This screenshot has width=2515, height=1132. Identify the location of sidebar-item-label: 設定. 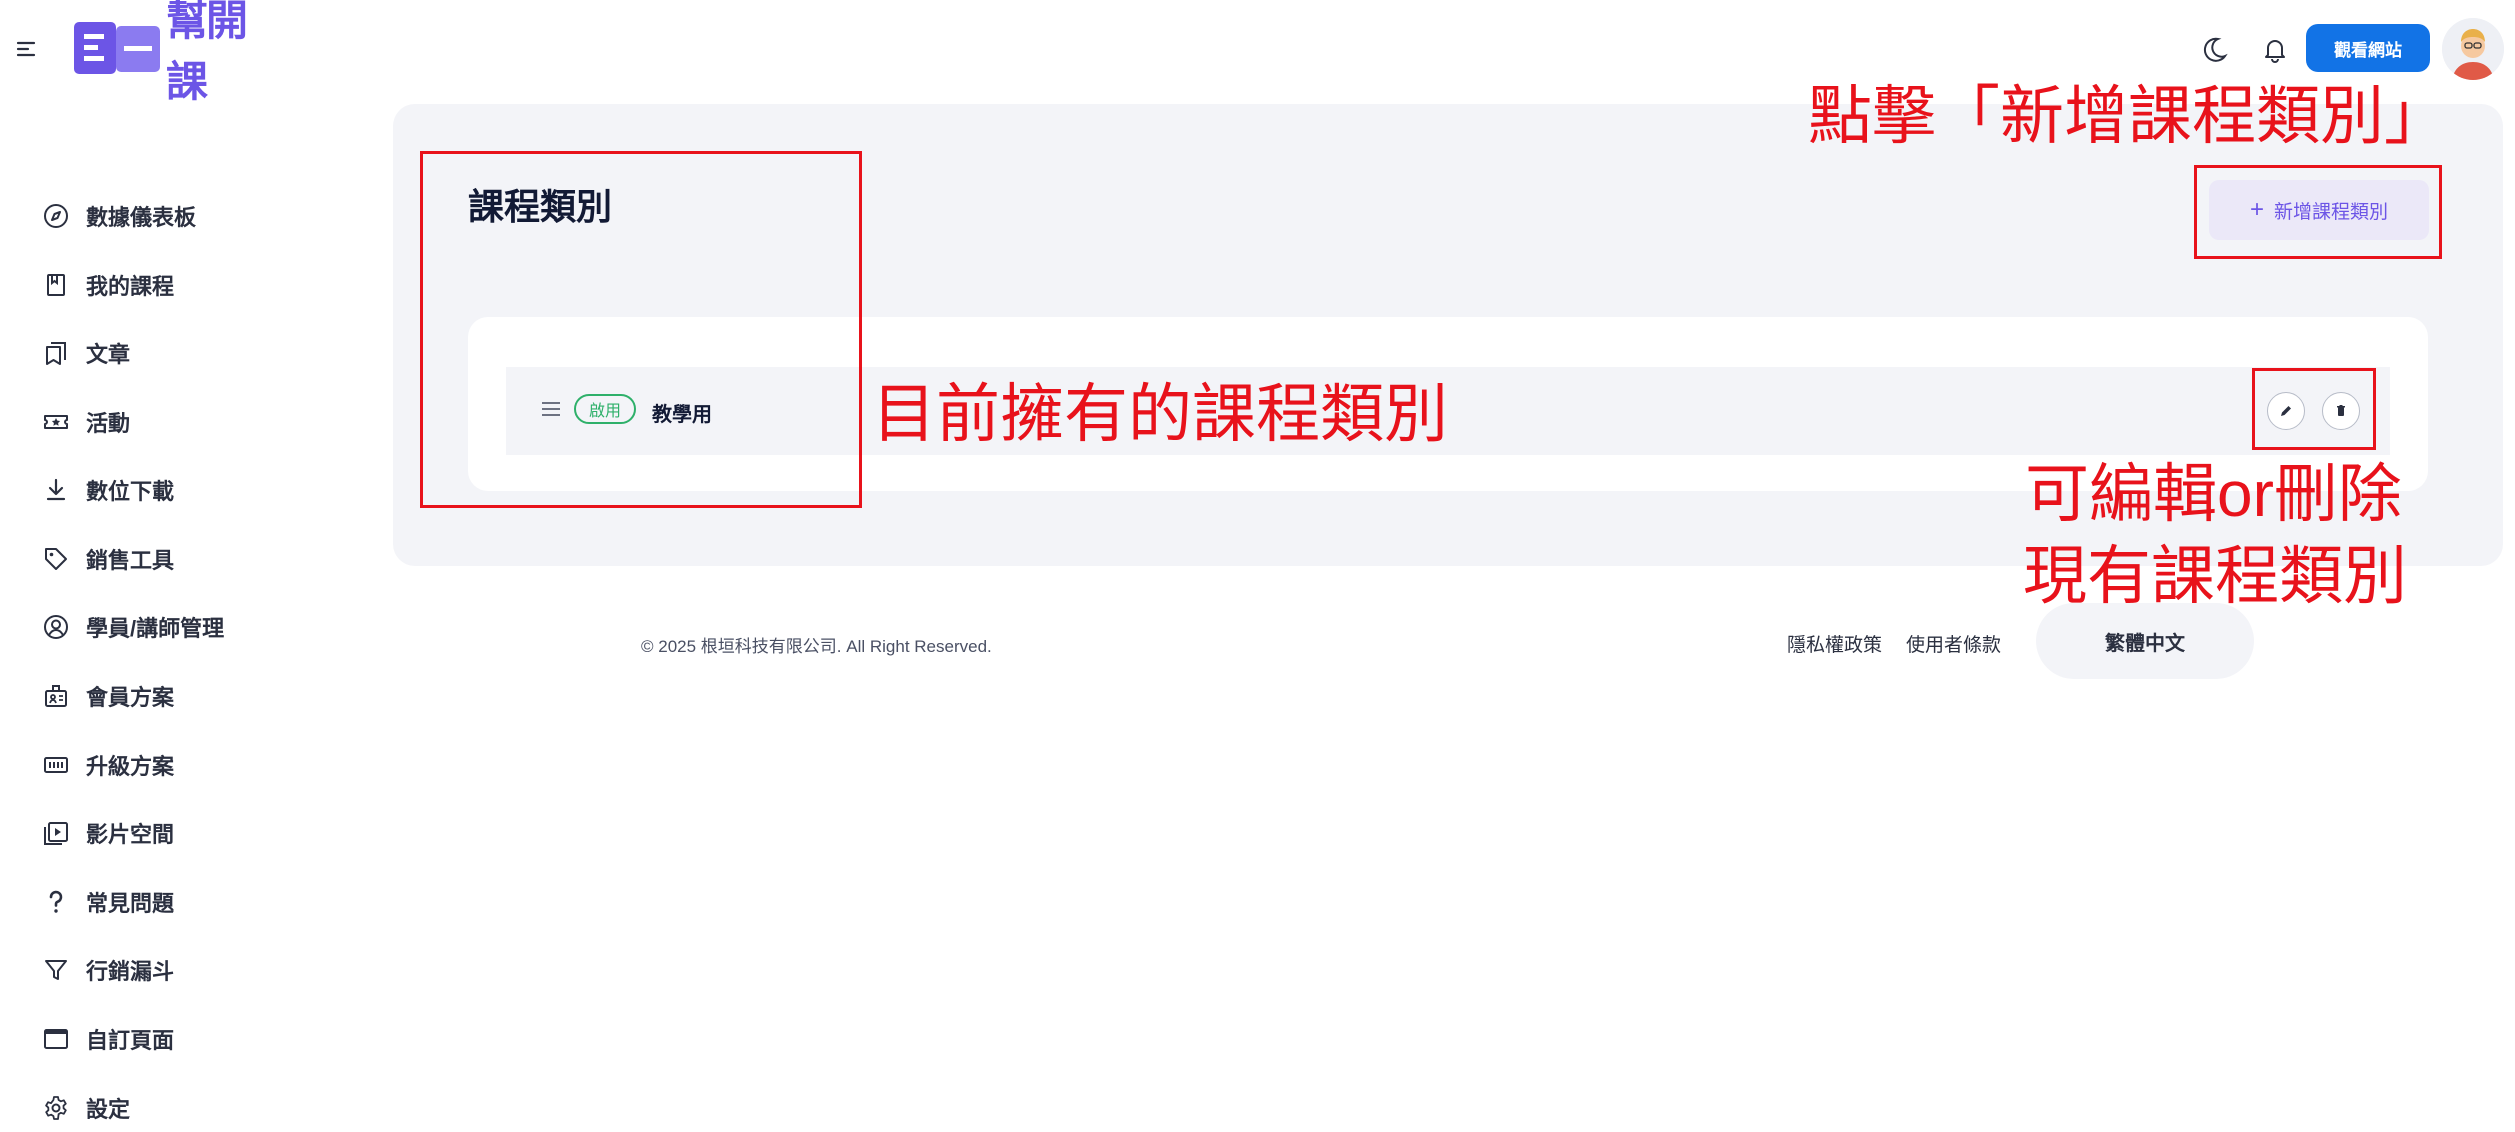
(108, 1109).